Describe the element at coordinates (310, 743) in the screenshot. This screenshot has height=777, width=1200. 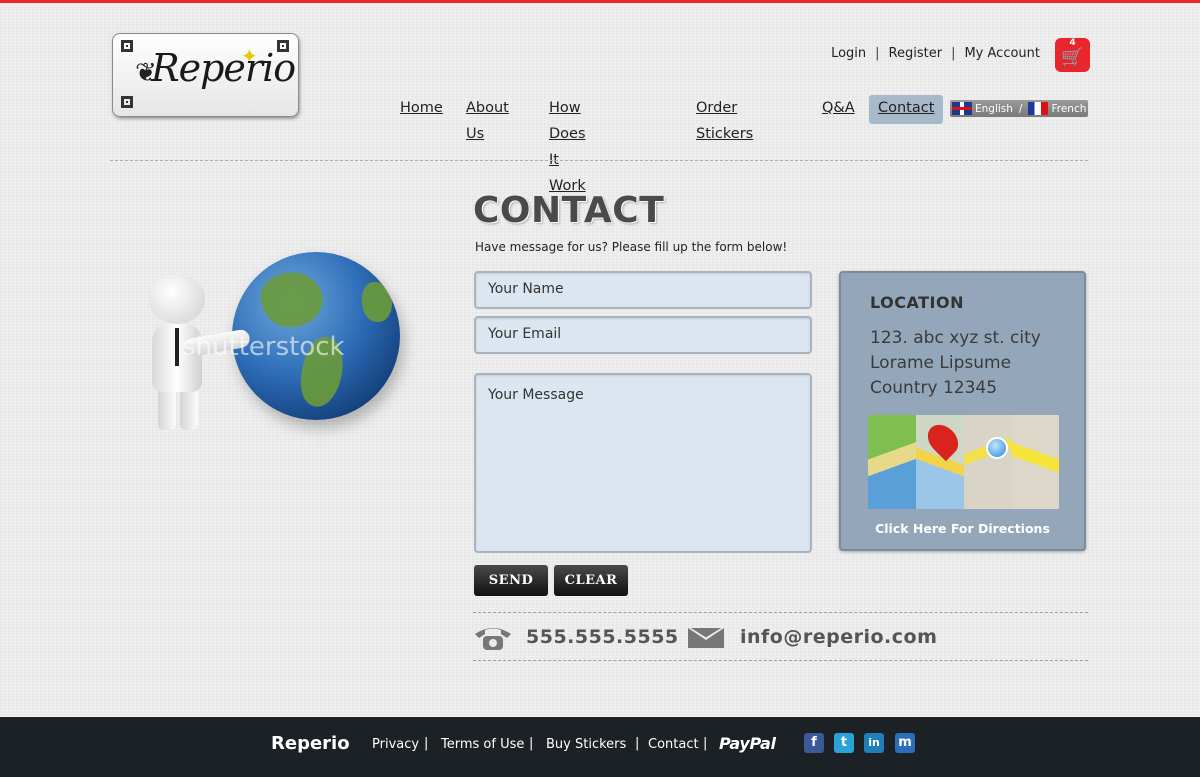
I see `footer-brand: Reperio` at that location.